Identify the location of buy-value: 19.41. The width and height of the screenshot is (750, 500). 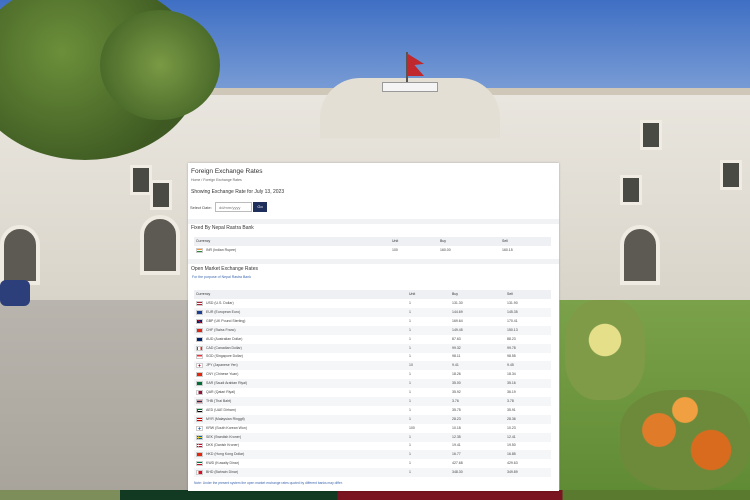
(456, 445).